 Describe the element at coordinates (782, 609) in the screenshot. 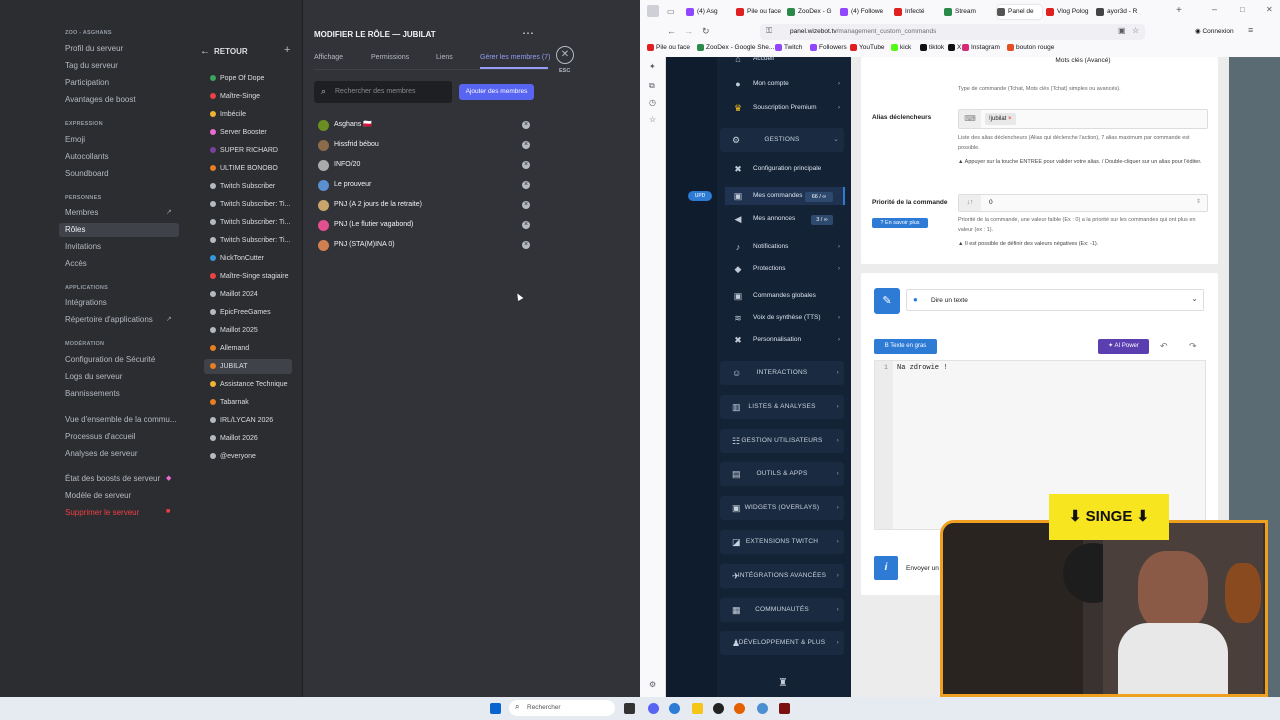

I see `menu-section: ▦ COMMUNAUTÉS ›` at that location.